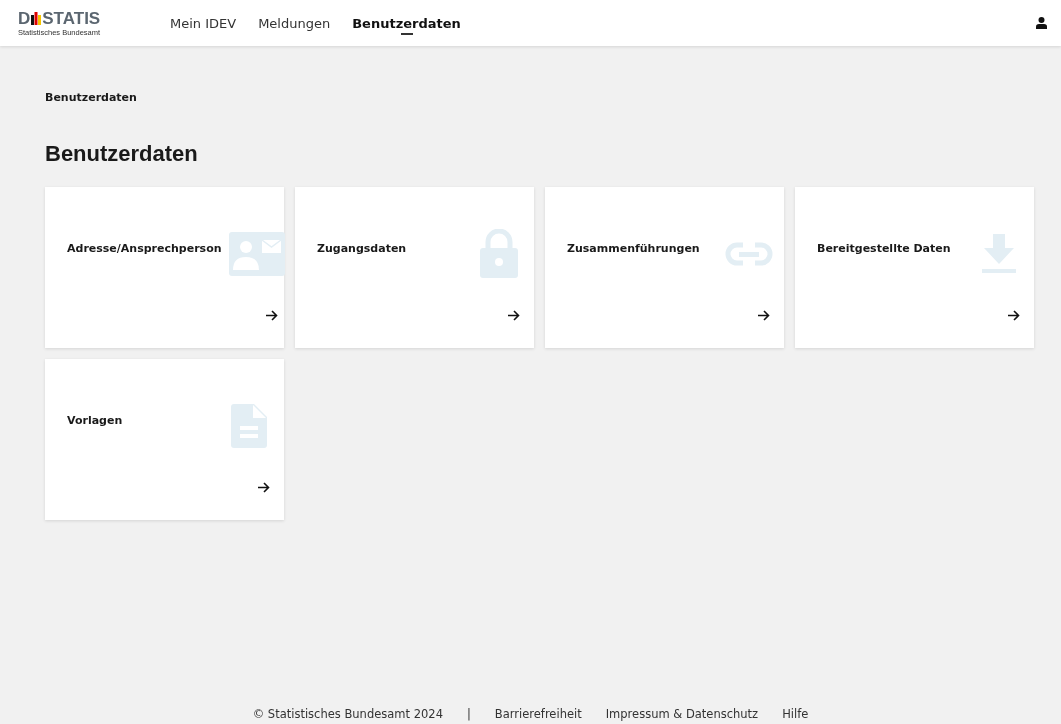 This screenshot has width=1061, height=724. What do you see at coordinates (749, 253) in the screenshot?
I see `link-icon` at bounding box center [749, 253].